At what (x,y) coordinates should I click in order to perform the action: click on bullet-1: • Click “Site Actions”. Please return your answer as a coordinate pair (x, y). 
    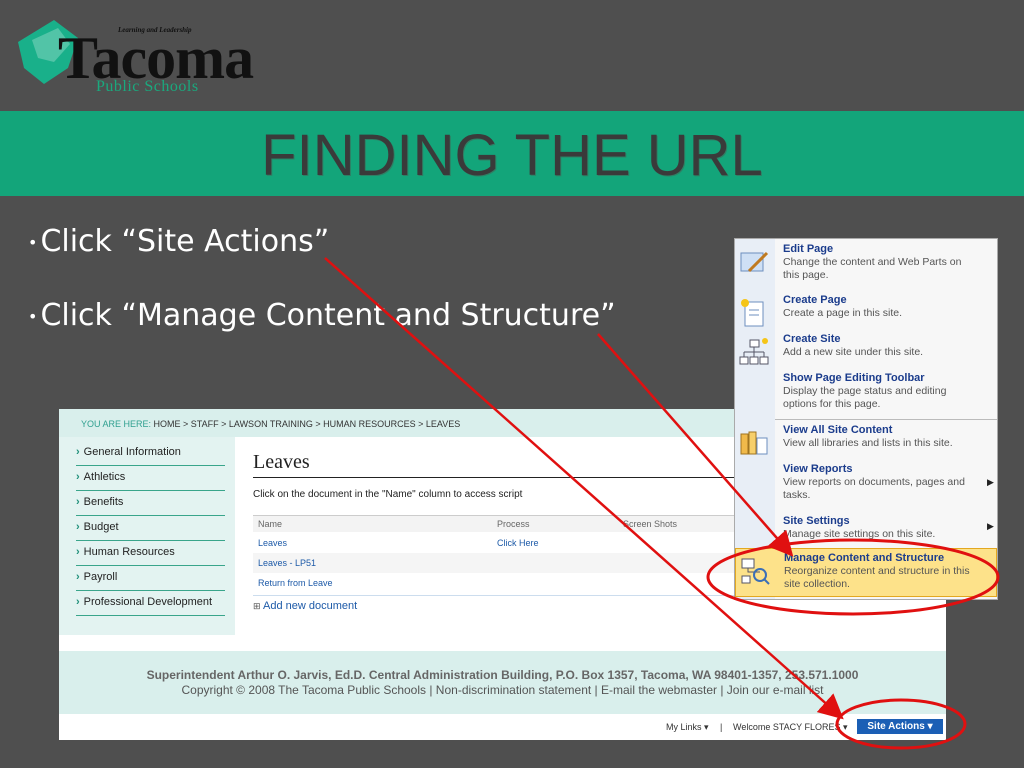
    Looking at the image, I should click on (179, 241).